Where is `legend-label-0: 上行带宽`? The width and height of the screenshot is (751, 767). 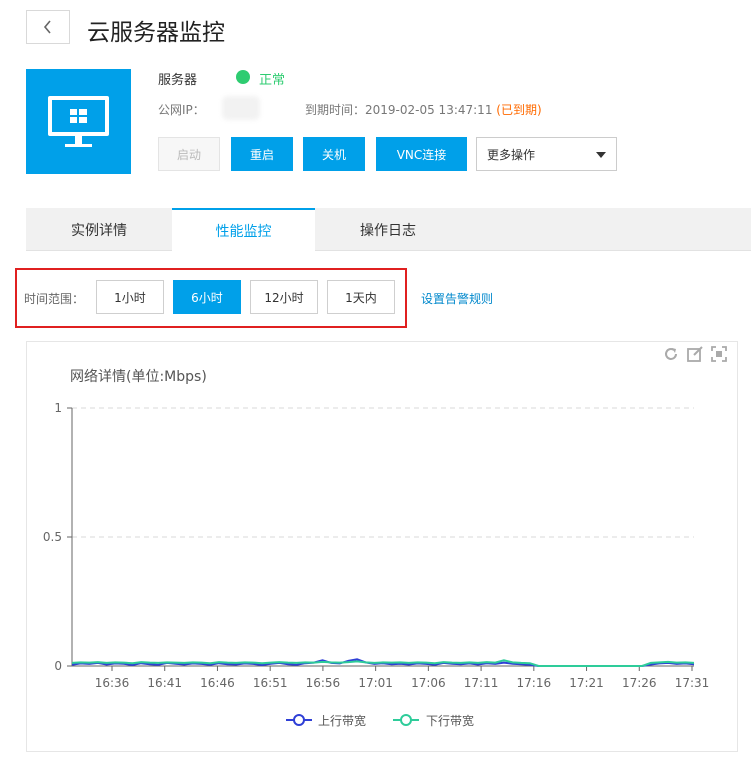 legend-label-0: 上行带宽 is located at coordinates (342, 720).